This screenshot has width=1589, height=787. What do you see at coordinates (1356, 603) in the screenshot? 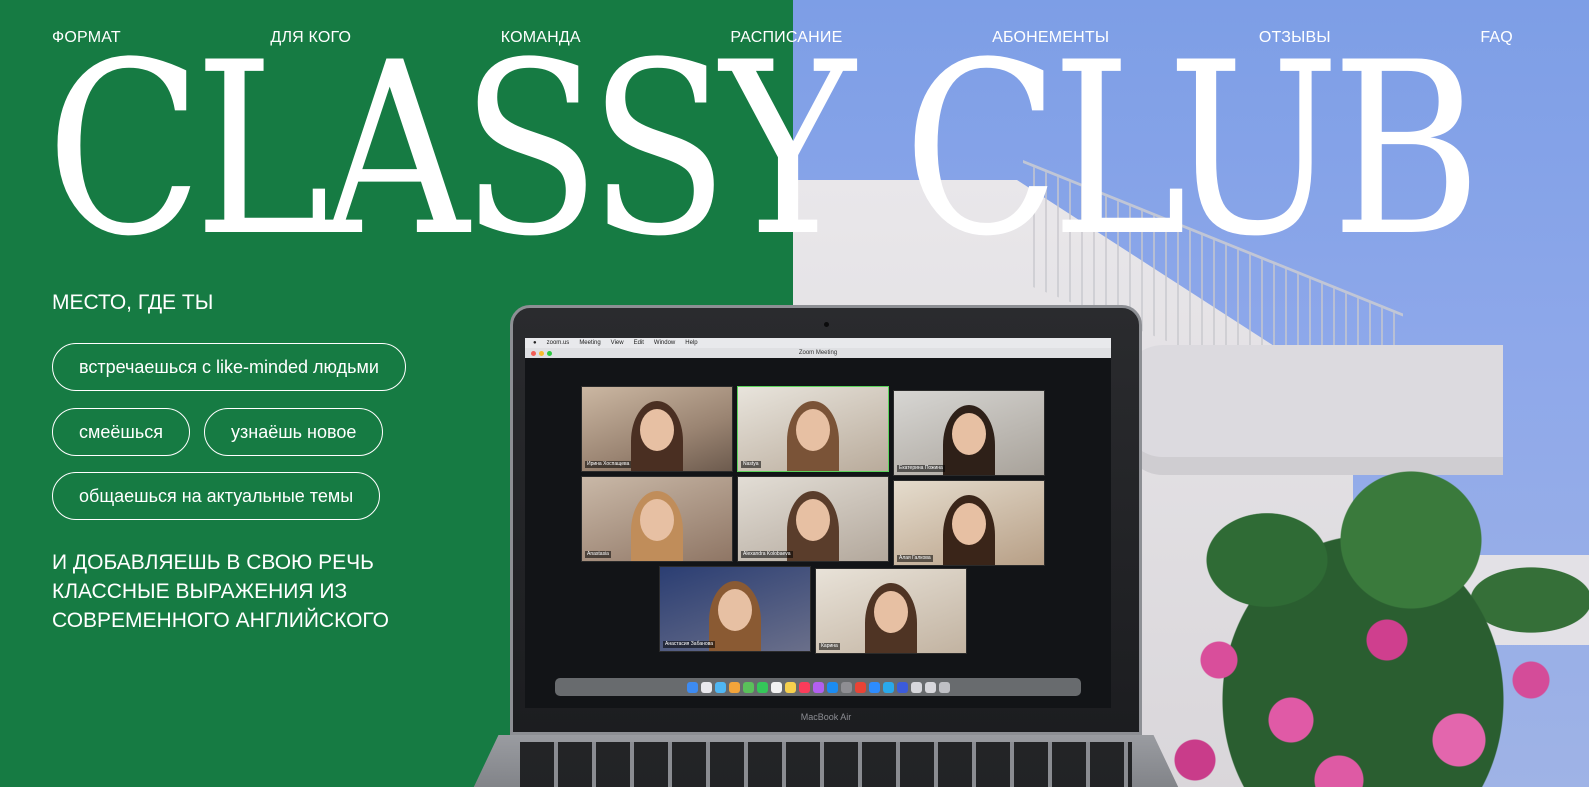
I see `flowering-bush` at bounding box center [1356, 603].